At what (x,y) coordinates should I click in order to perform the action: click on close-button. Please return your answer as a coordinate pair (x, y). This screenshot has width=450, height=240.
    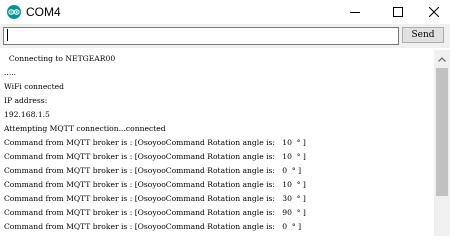
    Looking at the image, I should click on (434, 12).